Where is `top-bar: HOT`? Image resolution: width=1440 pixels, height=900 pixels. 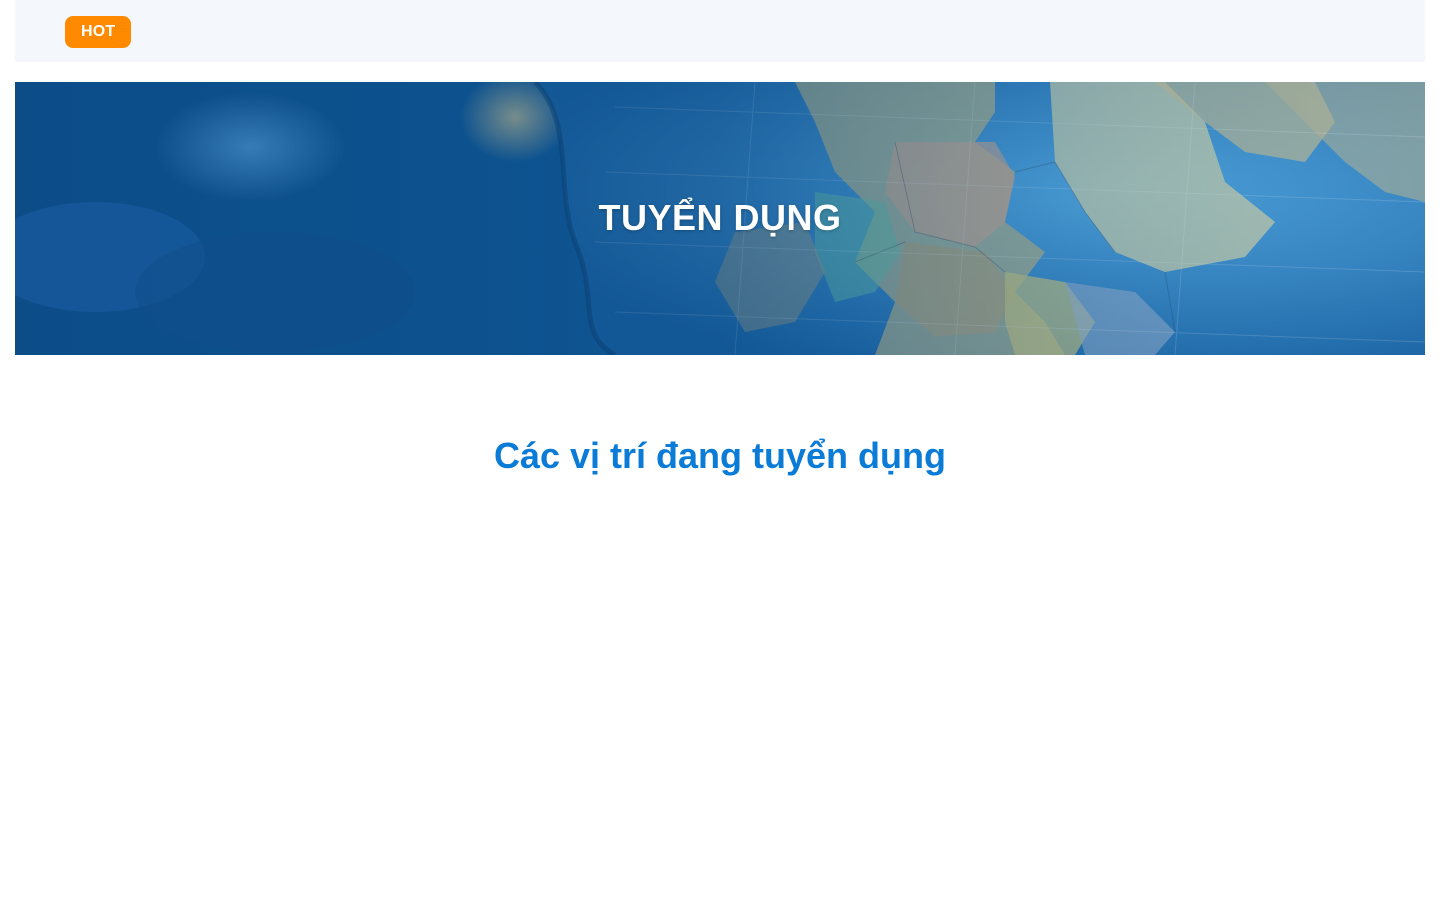 top-bar: HOT is located at coordinates (720, 31).